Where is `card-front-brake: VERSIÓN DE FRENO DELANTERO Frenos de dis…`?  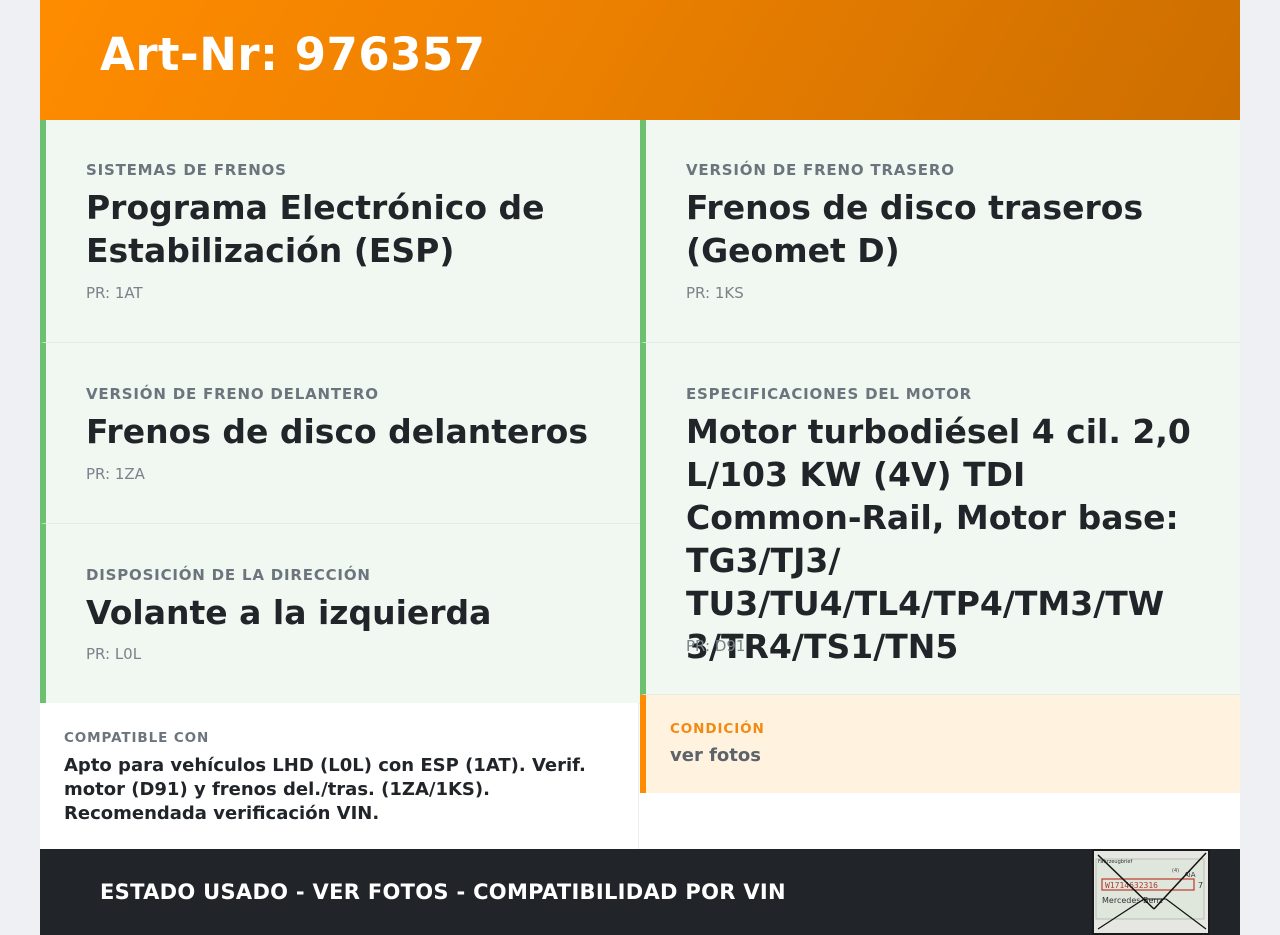 card-front-brake: VERSIÓN DE FRENO DELANTERO Frenos de dis… is located at coordinates (340, 433).